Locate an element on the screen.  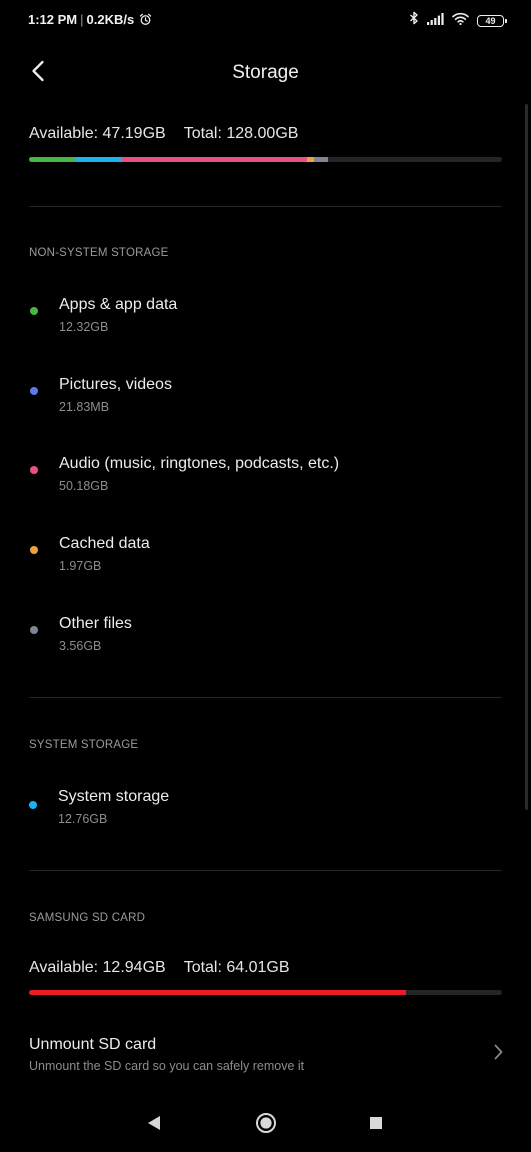
home-circle-icon is located at coordinates (266, 1125).